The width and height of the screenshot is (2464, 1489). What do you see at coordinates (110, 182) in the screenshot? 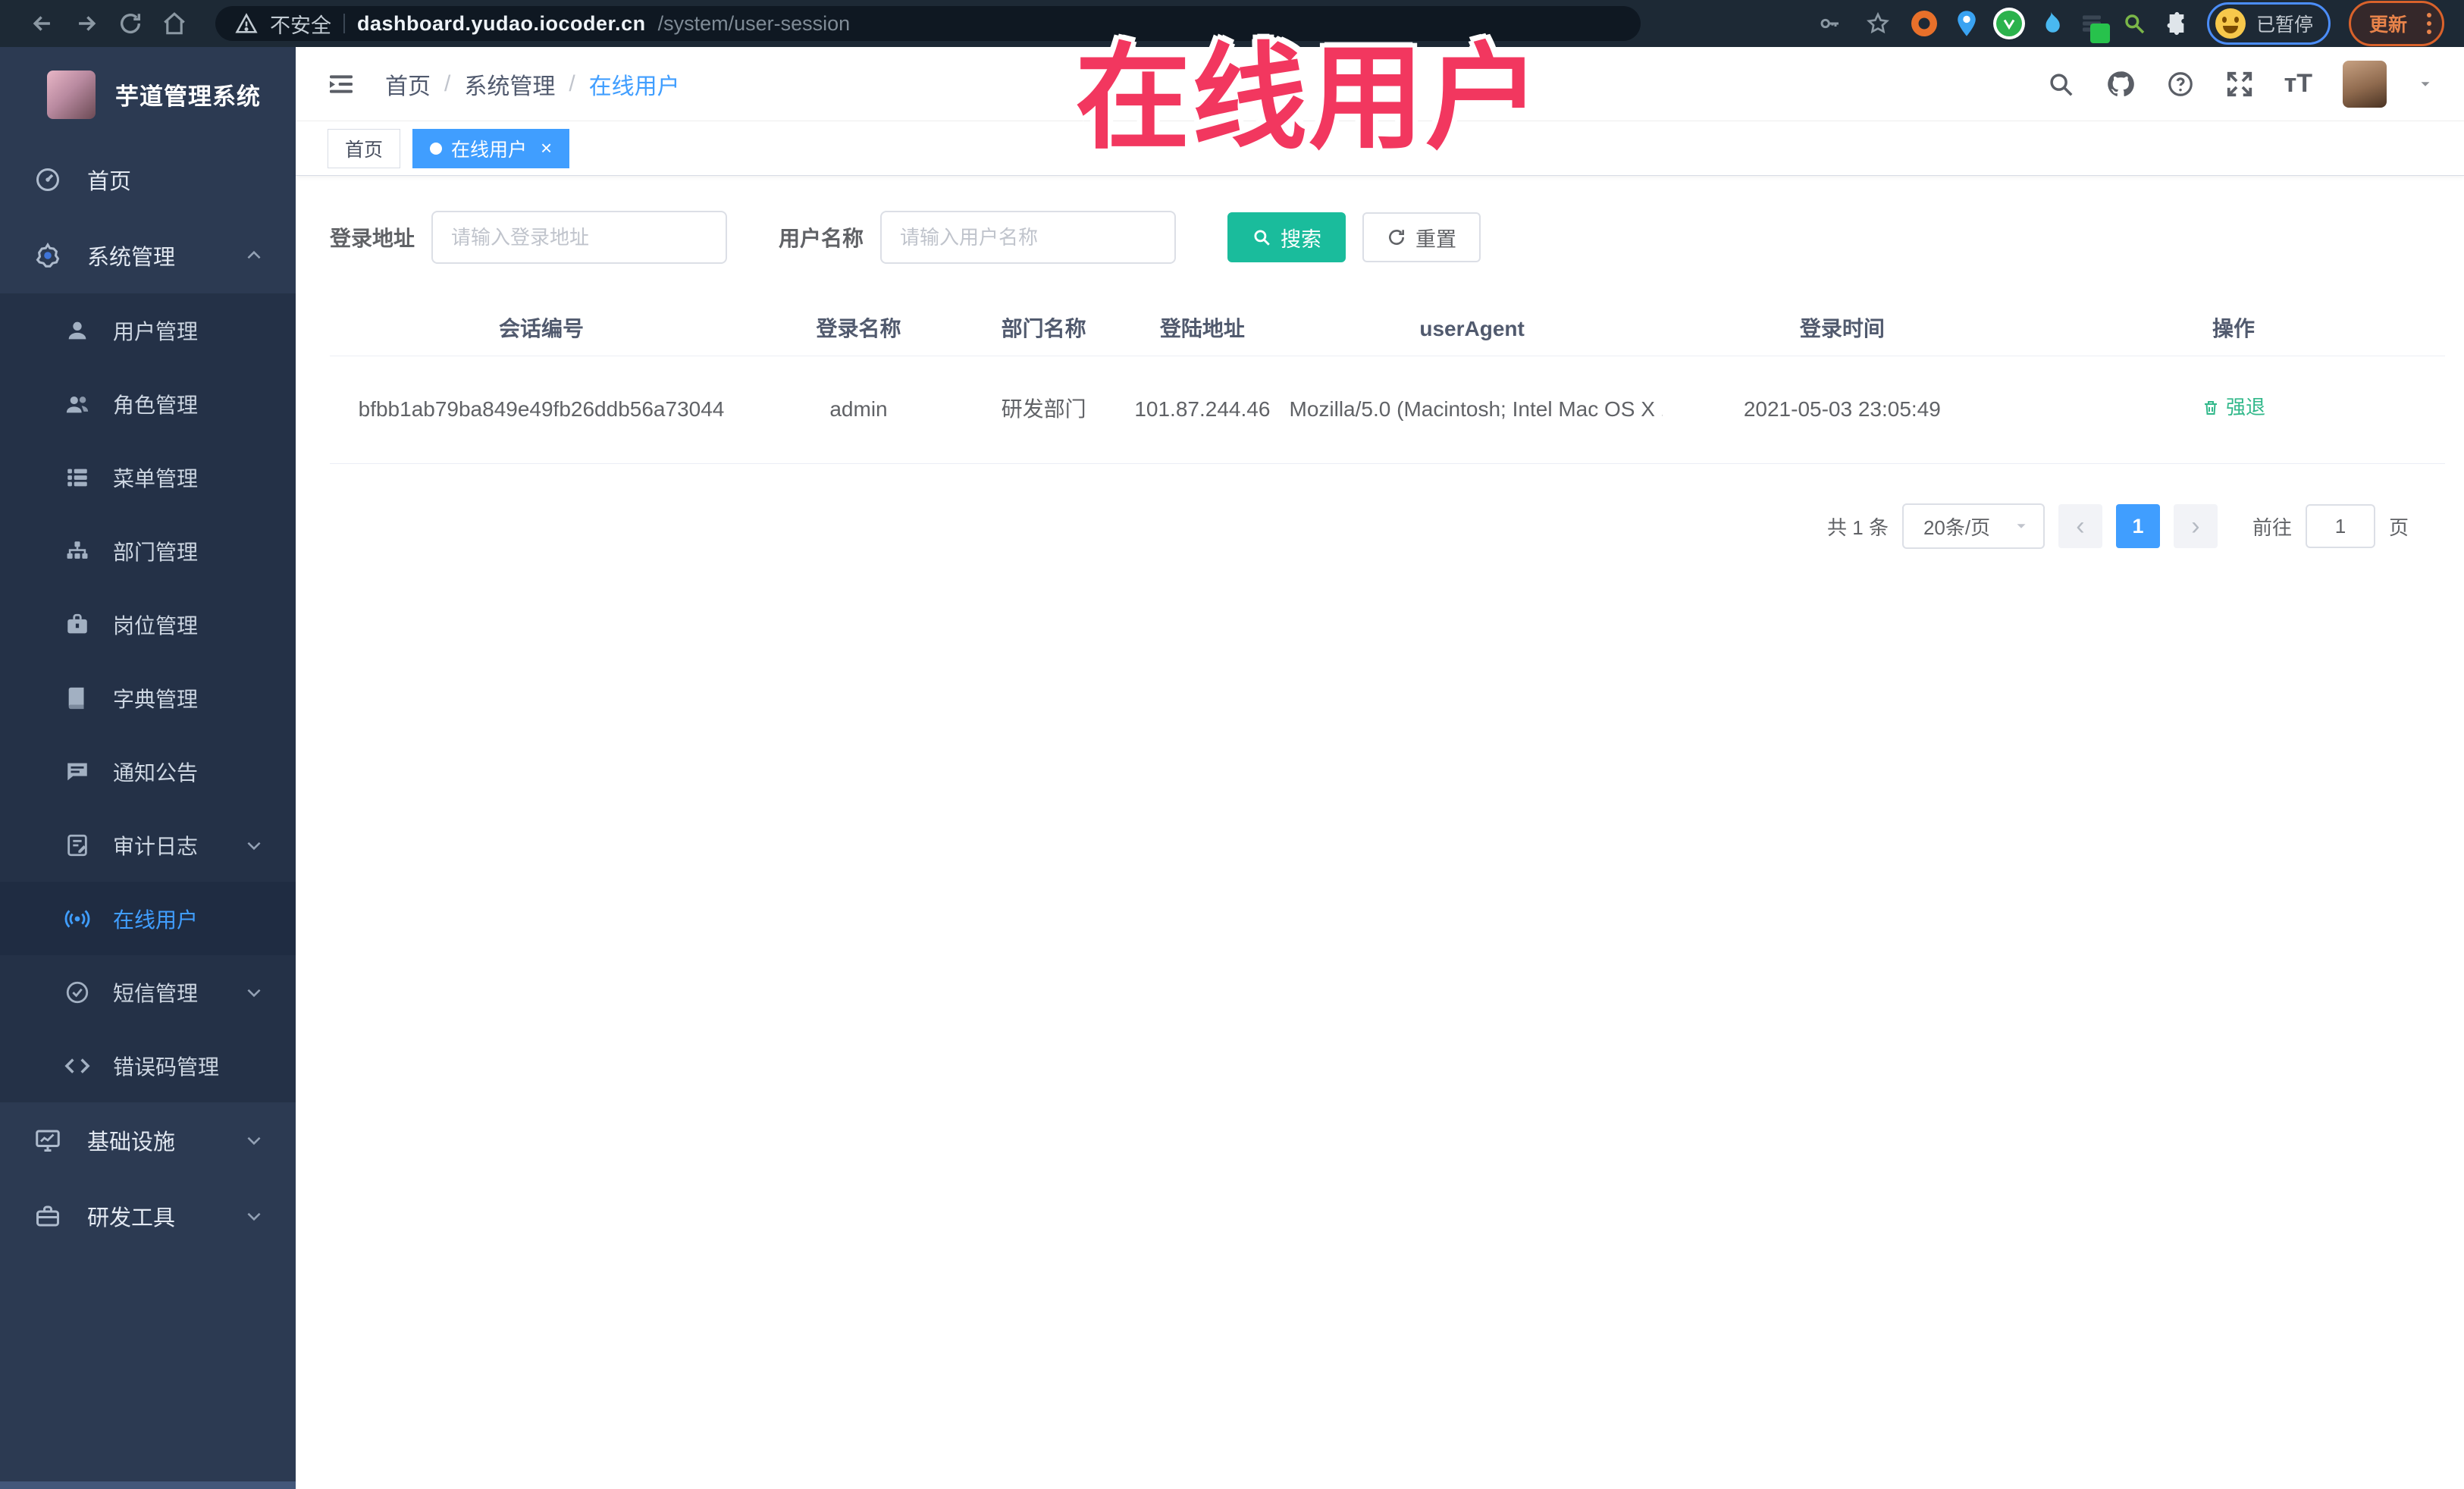
I see `sidebar-item-label: 首页` at bounding box center [110, 182].